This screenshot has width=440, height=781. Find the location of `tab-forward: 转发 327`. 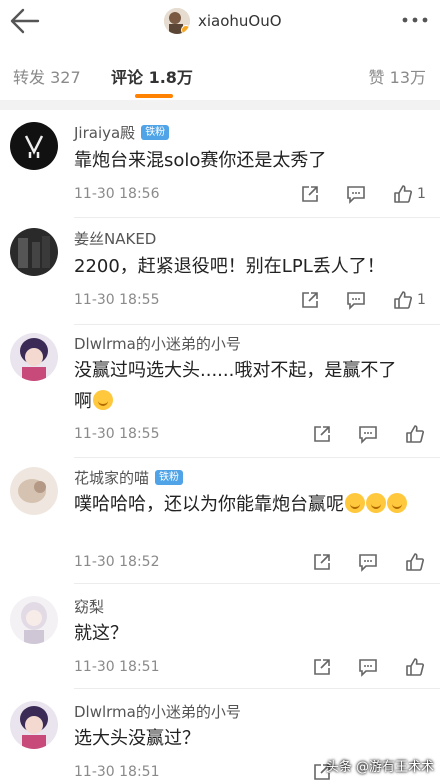

tab-forward: 转发 327 is located at coordinates (47, 76).